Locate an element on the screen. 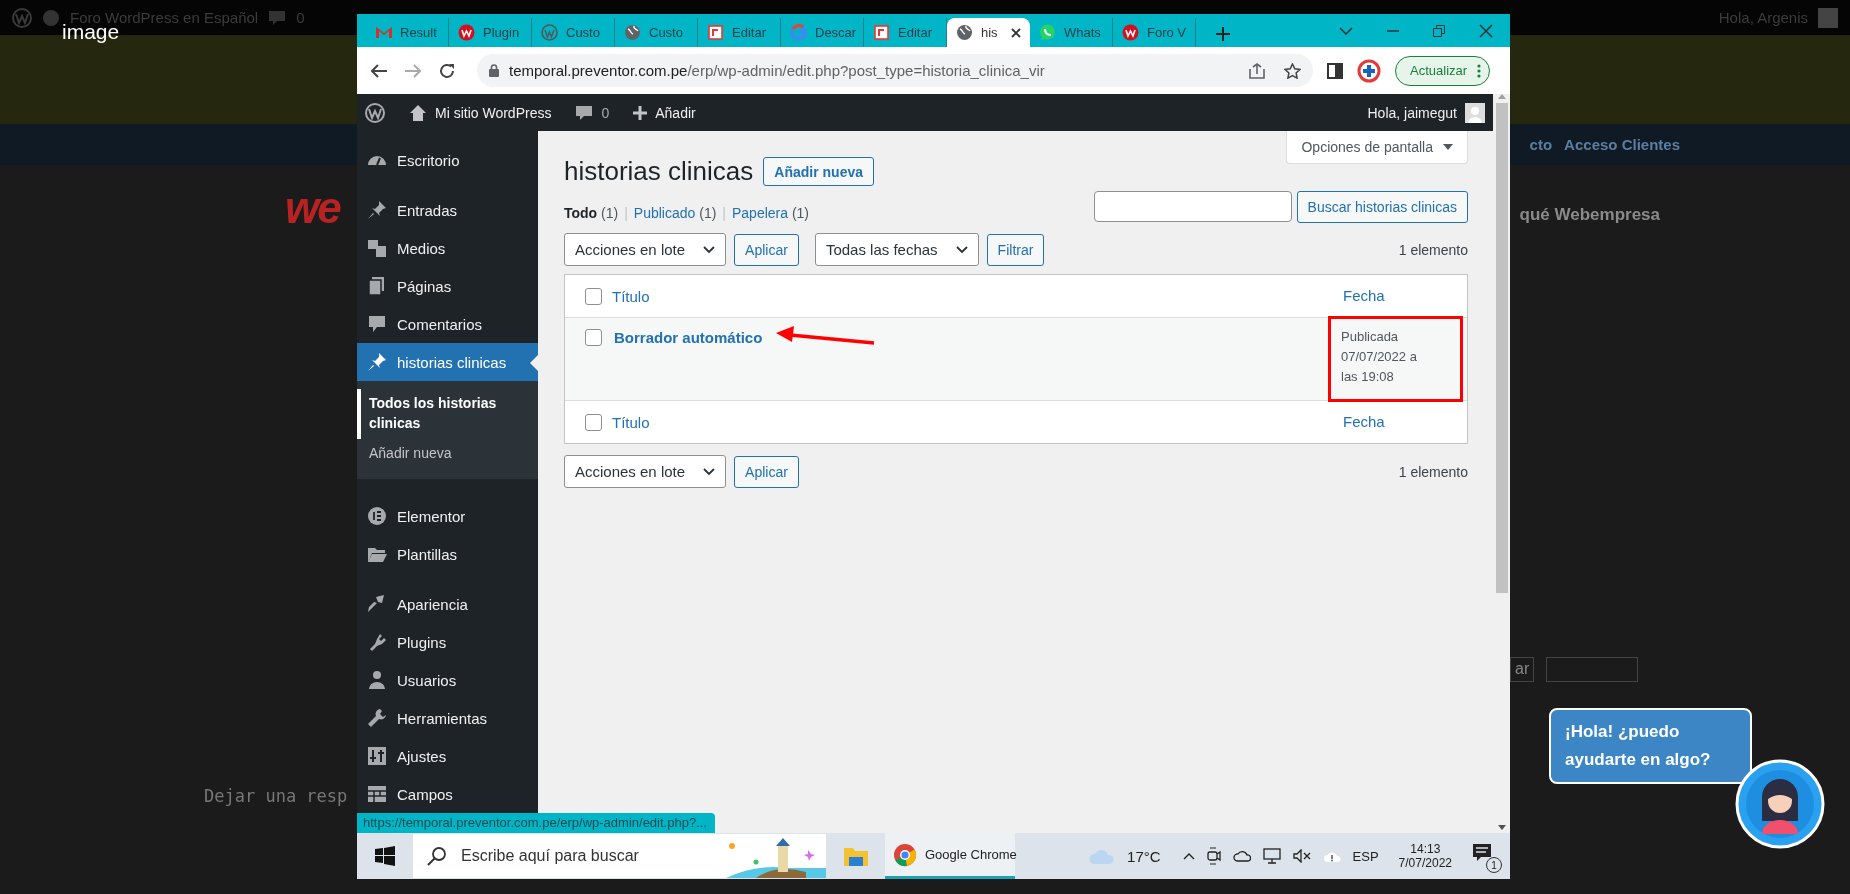 The image size is (1850, 894). chevron-up-icon is located at coordinates (1188, 856).